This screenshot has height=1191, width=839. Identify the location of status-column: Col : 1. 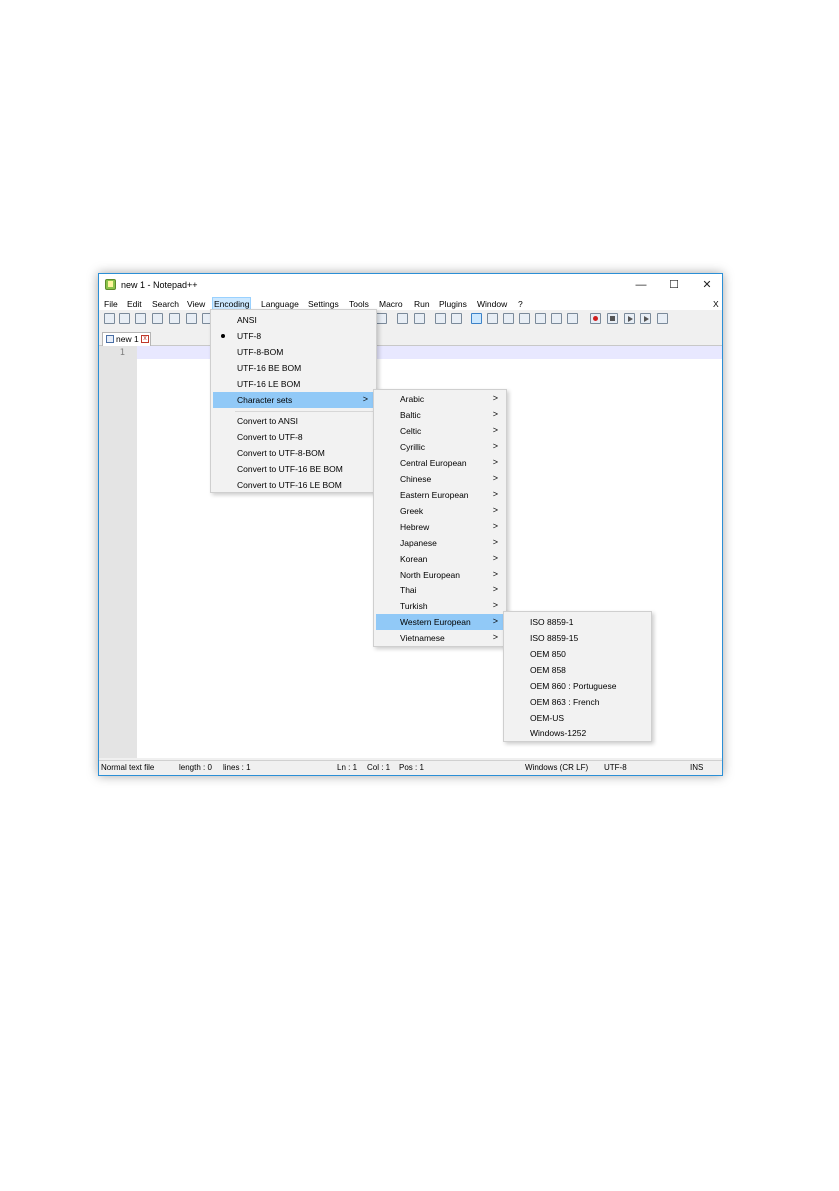
(379, 767).